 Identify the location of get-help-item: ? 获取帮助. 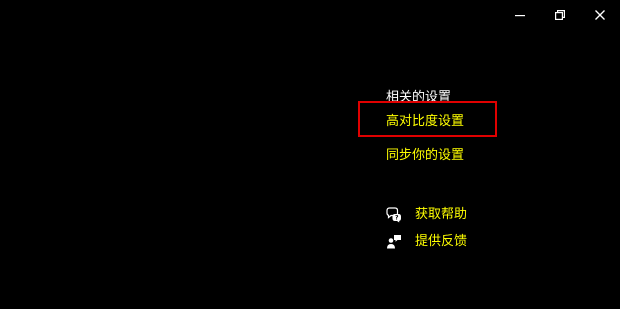
(426, 215).